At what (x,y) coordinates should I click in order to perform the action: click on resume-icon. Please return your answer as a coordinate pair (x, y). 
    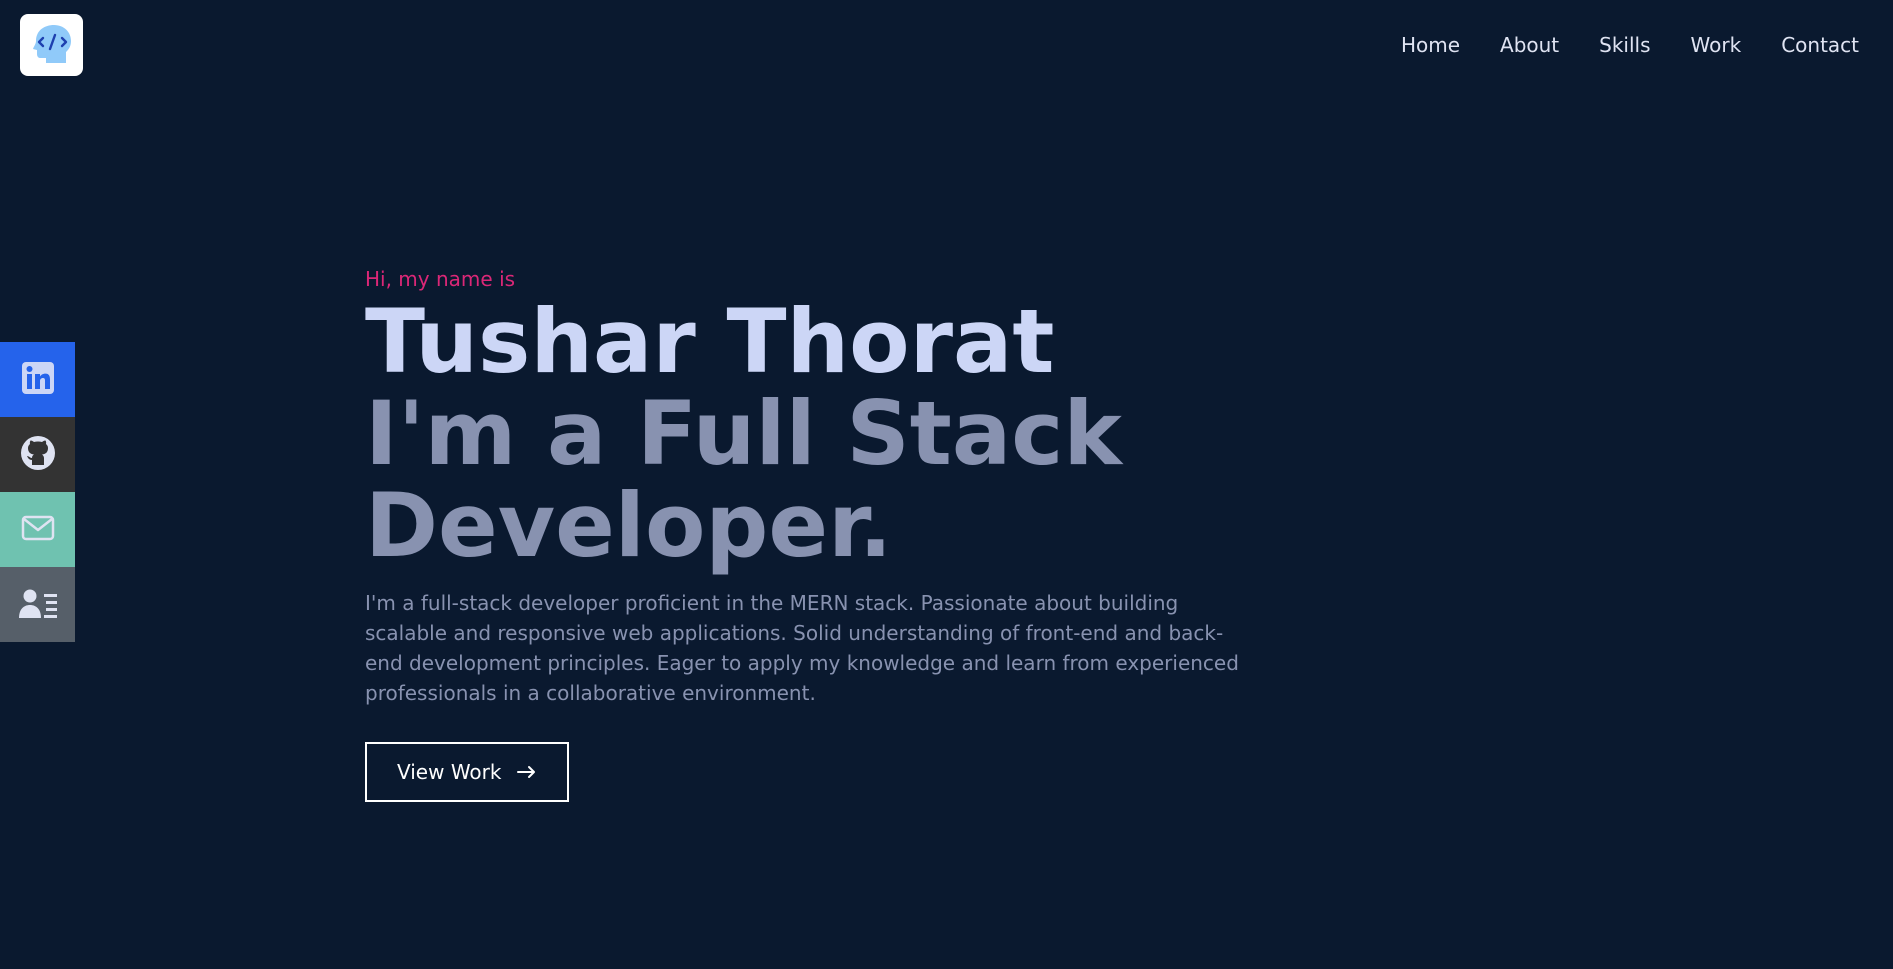
    Looking at the image, I should click on (38, 605).